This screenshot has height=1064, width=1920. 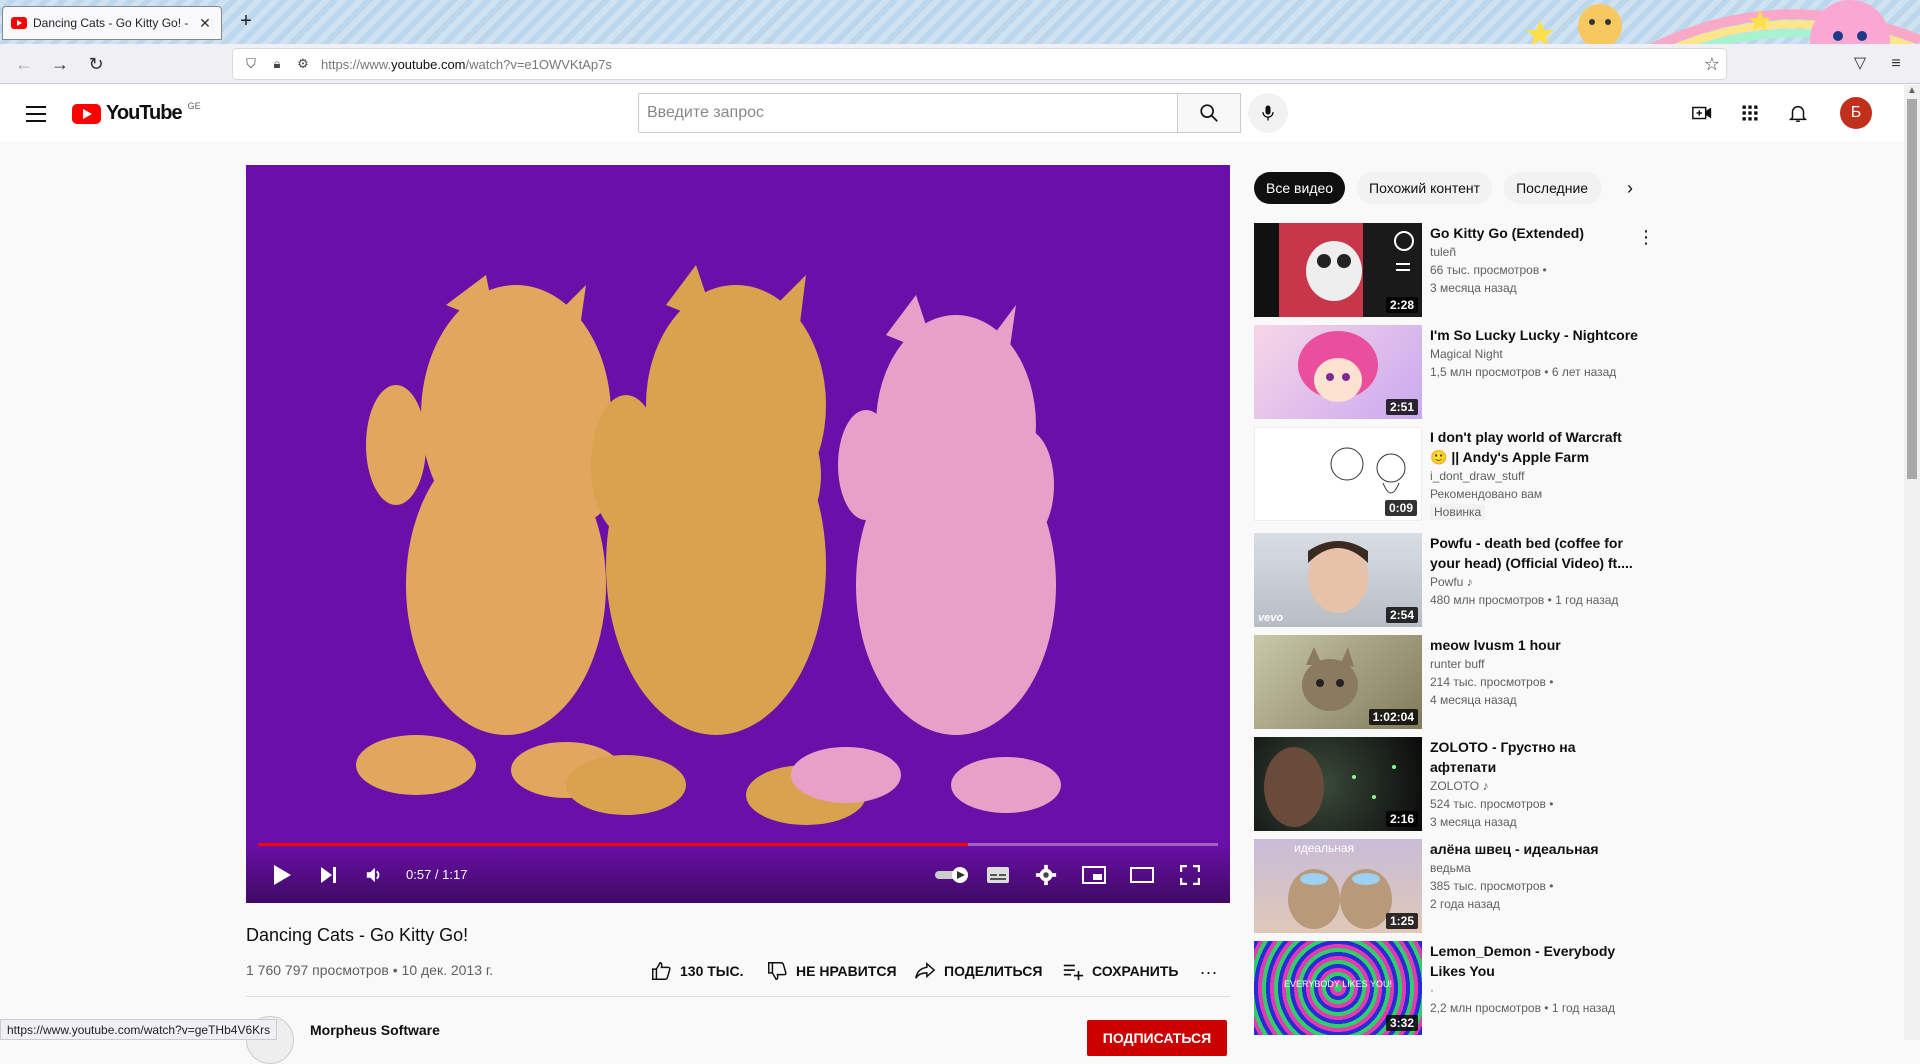 What do you see at coordinates (1535, 335) in the screenshot?
I see `rec-title: I'm So Lucky Lucky - Nightcore` at bounding box center [1535, 335].